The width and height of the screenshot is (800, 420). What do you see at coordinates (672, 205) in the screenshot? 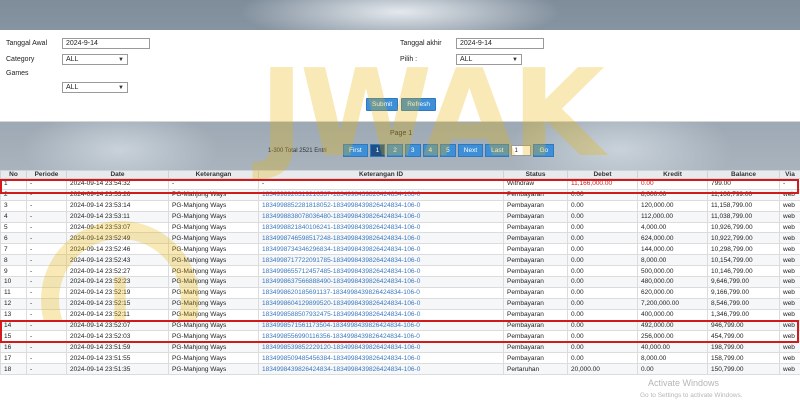
I see `cell-kredit: 120,000.00` at bounding box center [672, 205].